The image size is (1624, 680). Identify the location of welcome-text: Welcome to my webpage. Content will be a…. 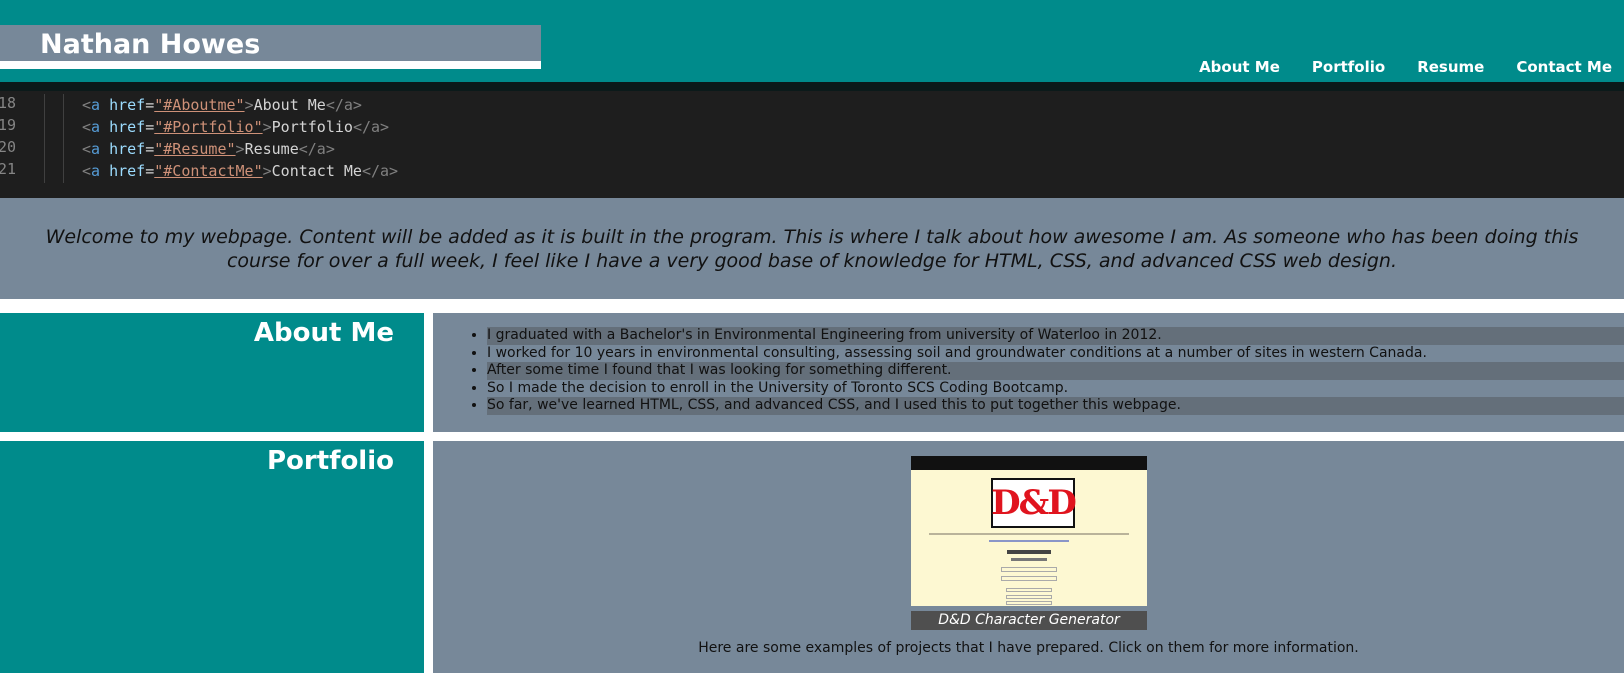
(812, 248).